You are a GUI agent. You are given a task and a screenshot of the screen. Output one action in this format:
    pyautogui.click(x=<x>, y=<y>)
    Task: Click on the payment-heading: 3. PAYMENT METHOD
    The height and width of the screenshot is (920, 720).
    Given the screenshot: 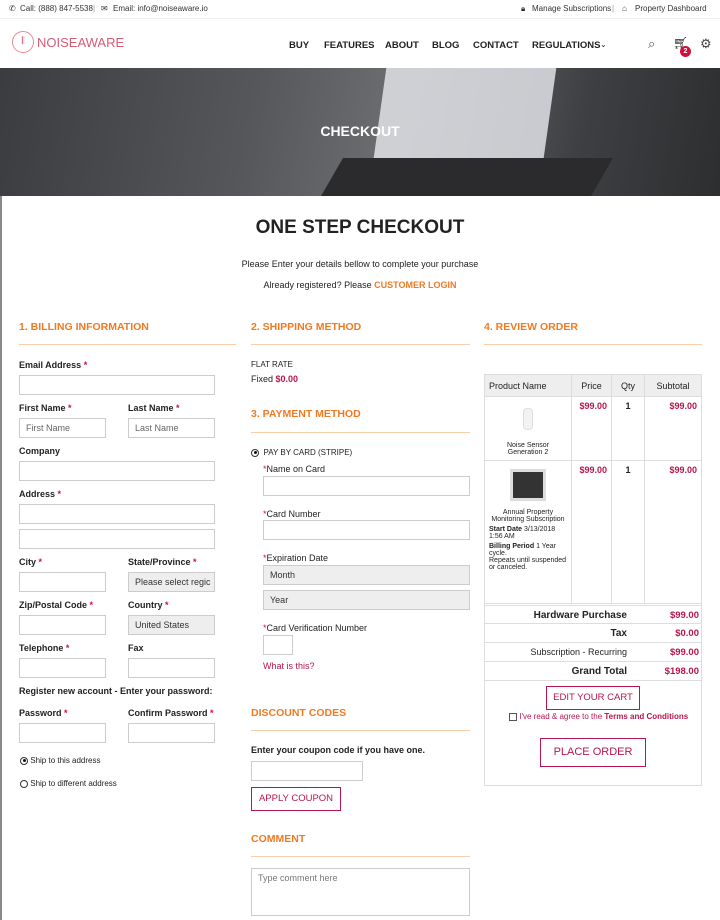 What is the action you would take?
    pyautogui.click(x=306, y=414)
    